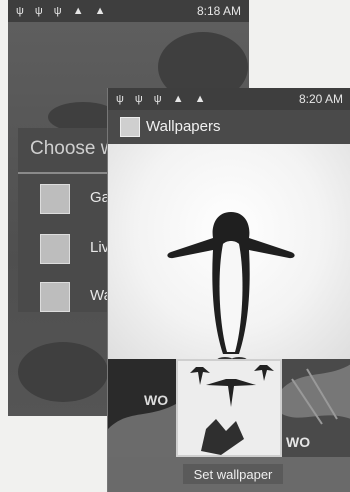 The height and width of the screenshot is (492, 350). What do you see at coordinates (233, 474) in the screenshot?
I see `set-wallpaper-button: Set wallpaper` at bounding box center [233, 474].